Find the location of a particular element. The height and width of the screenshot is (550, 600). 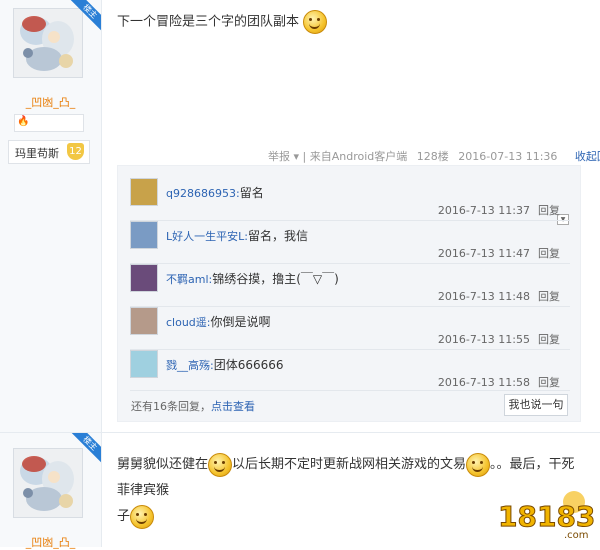

forum-badge: 玛里苟斯 12 is located at coordinates (49, 152).